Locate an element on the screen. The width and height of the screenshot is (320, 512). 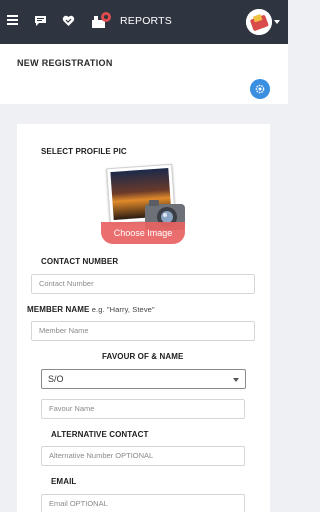
gear-icon is located at coordinates (260, 89).